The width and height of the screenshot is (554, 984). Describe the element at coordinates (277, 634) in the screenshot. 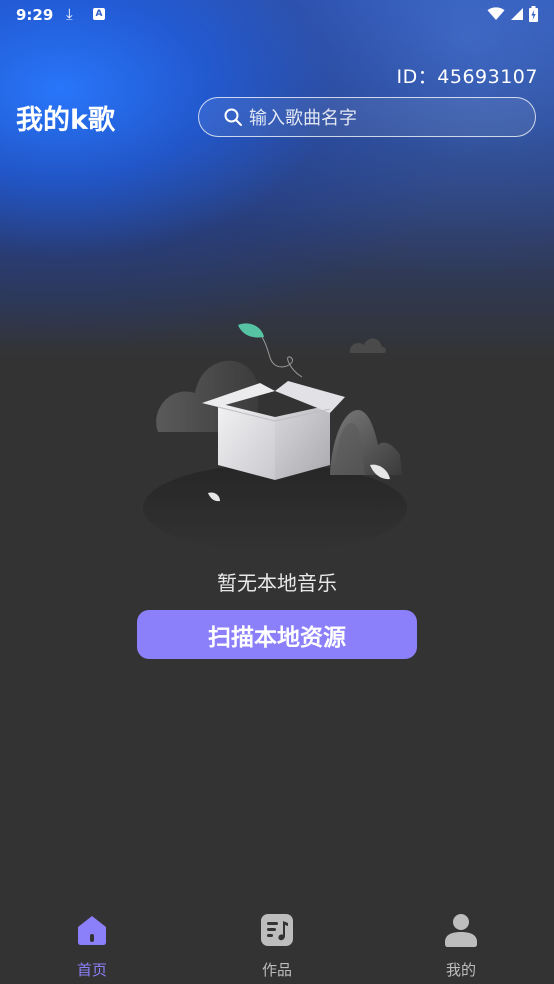

I see `scan-local-resources-button: 扫描本地资源` at that location.